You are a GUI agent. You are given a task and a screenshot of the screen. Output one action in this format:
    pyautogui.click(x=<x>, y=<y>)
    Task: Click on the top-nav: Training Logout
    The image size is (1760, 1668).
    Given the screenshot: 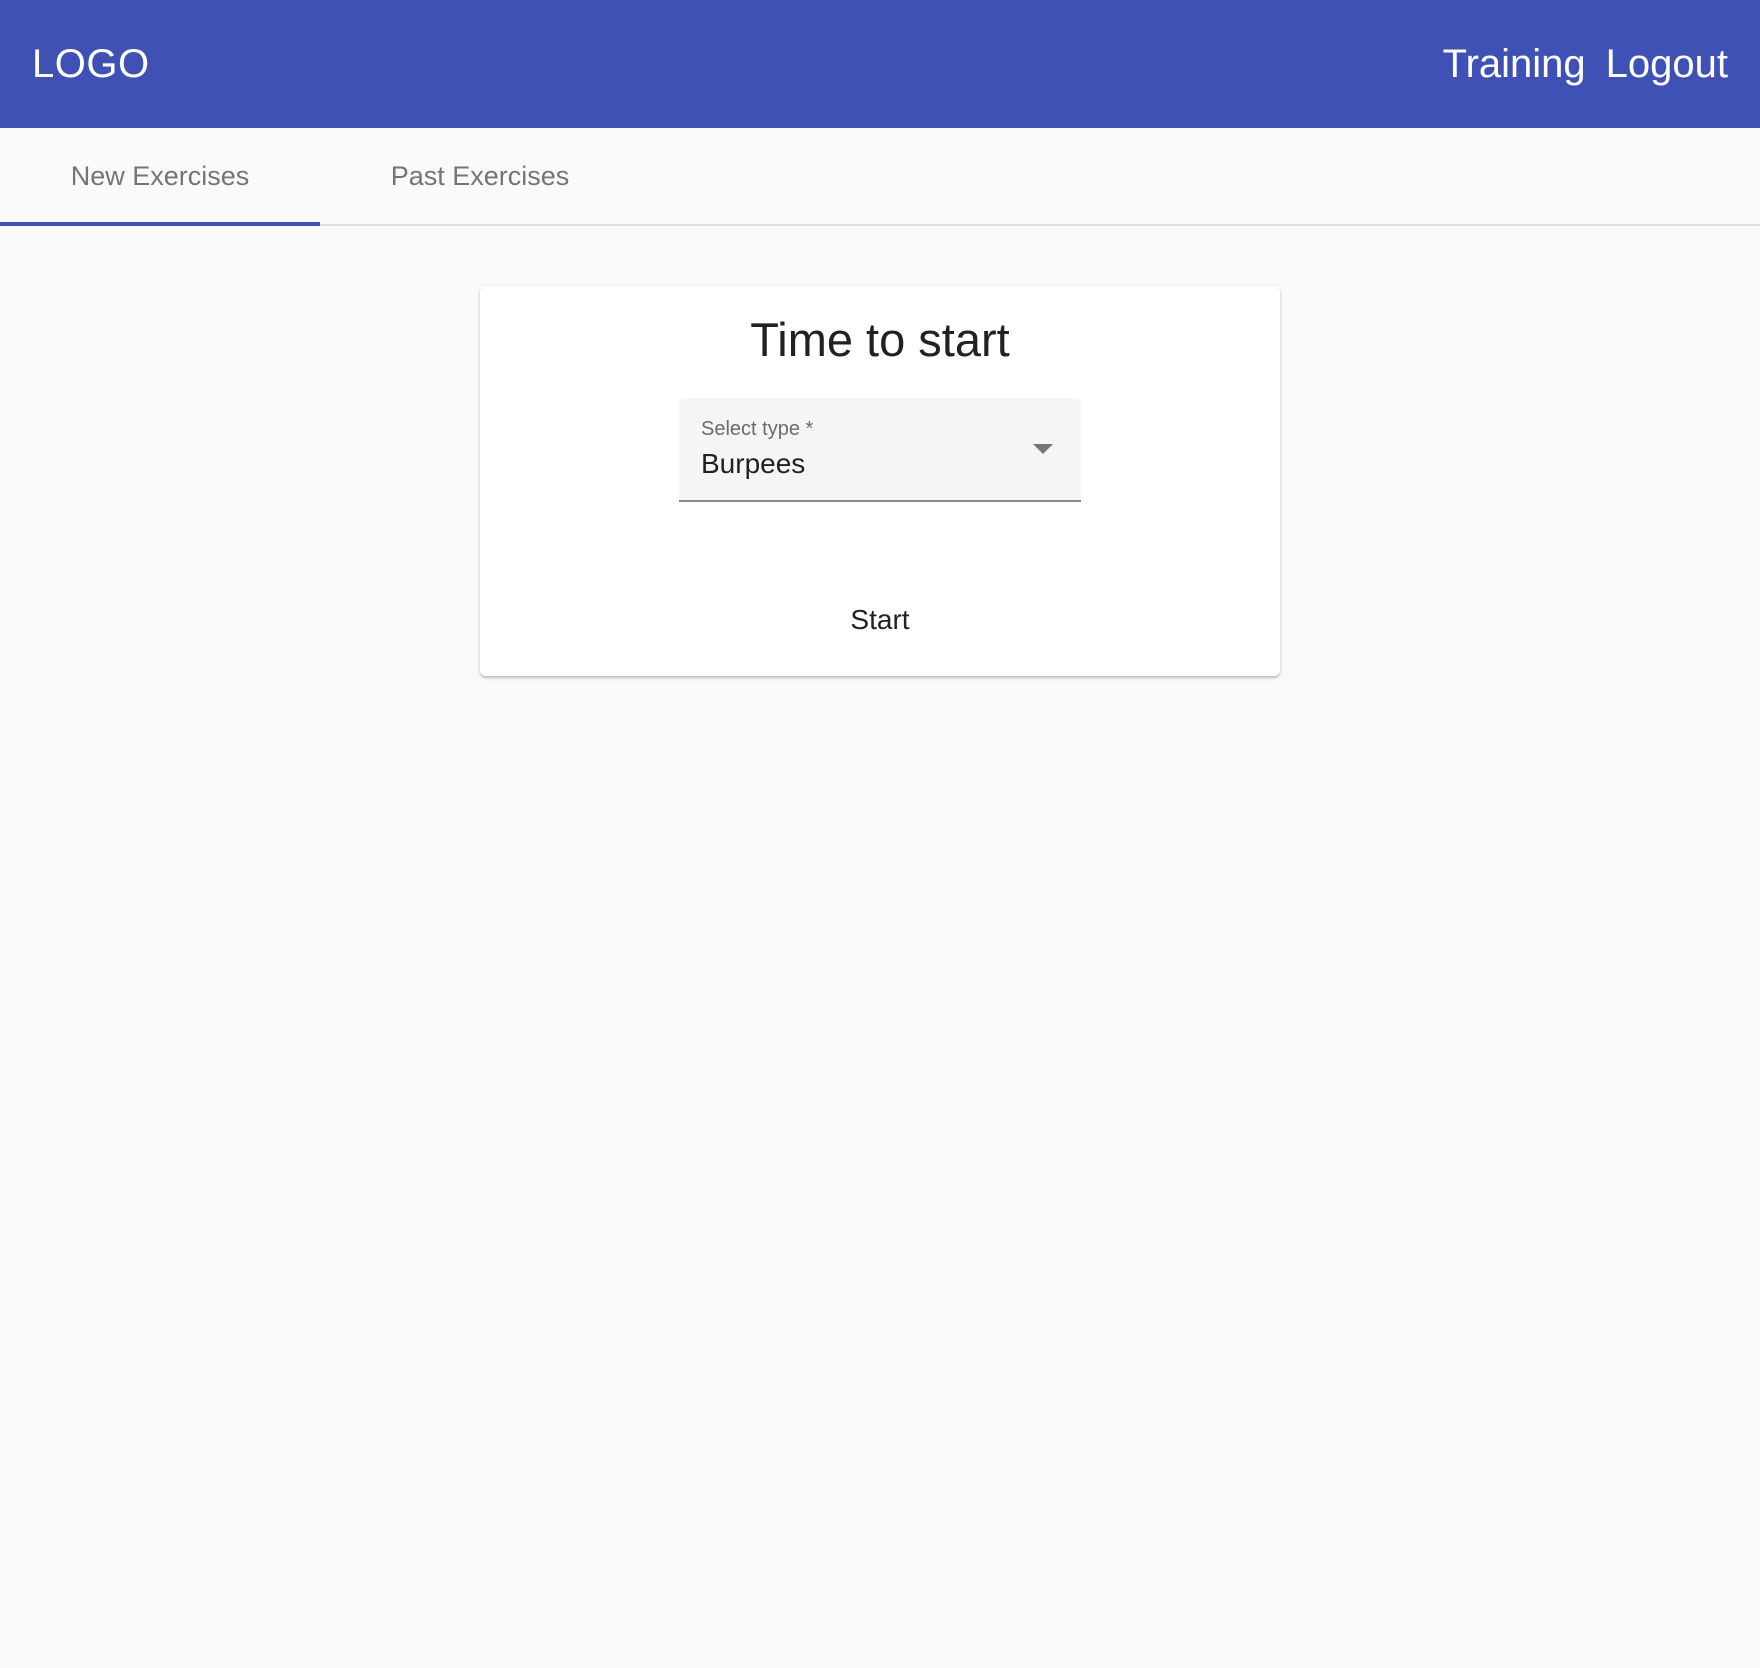 What is the action you would take?
    pyautogui.click(x=1585, y=64)
    